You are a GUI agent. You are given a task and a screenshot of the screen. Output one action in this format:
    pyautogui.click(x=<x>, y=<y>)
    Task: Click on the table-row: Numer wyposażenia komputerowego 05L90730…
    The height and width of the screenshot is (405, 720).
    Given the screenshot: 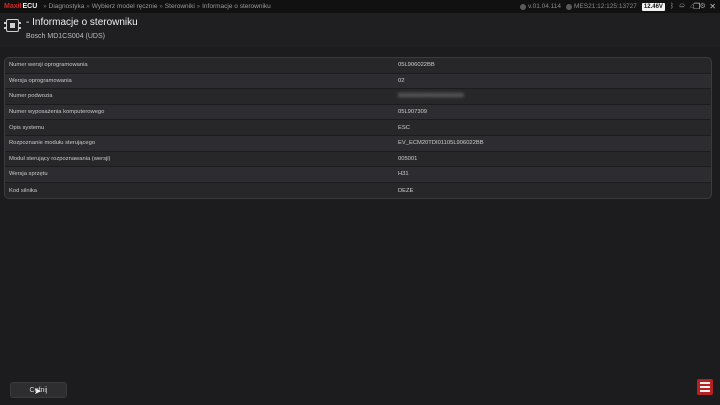 What is the action you would take?
    pyautogui.click(x=358, y=112)
    